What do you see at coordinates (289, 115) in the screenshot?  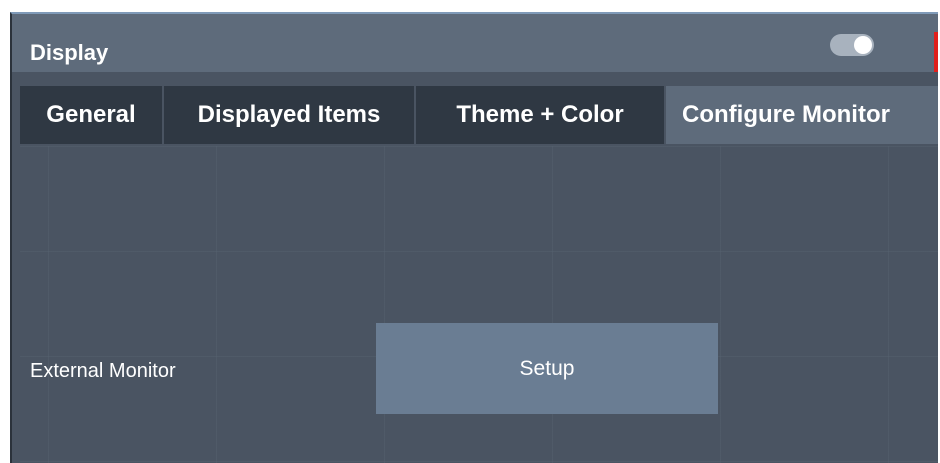 I see `tab-displayed-items: Displayed Items` at bounding box center [289, 115].